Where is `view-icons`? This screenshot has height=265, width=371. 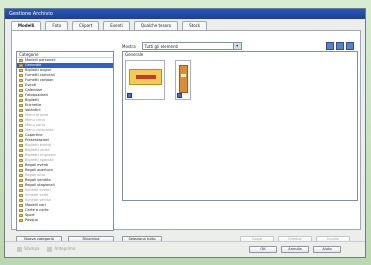 view-icons is located at coordinates (340, 46).